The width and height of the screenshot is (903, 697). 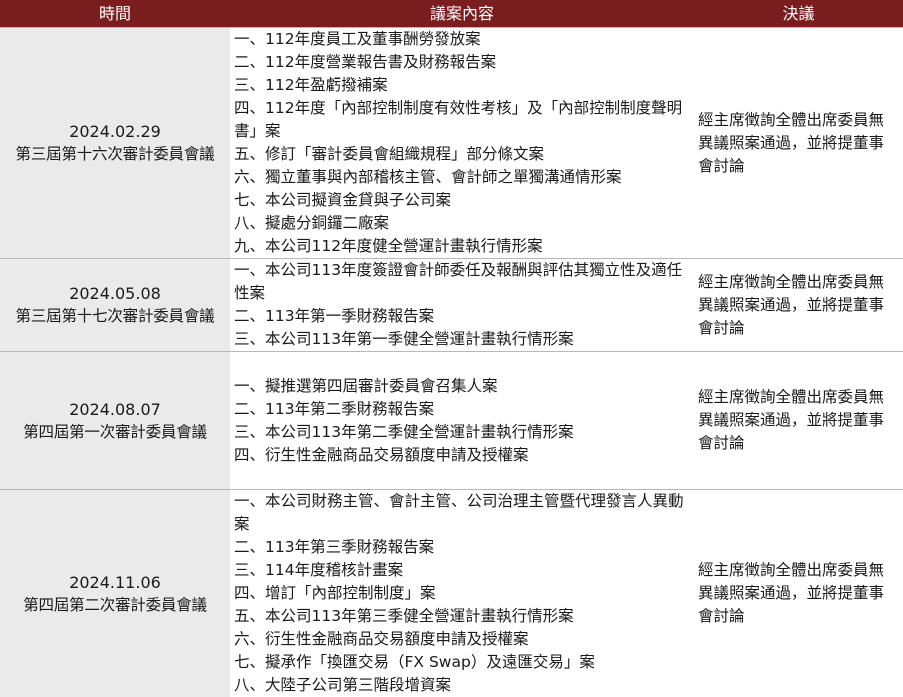 I want to click on agenda-item: 二、113年第三季財務報告案, so click(x=461, y=547).